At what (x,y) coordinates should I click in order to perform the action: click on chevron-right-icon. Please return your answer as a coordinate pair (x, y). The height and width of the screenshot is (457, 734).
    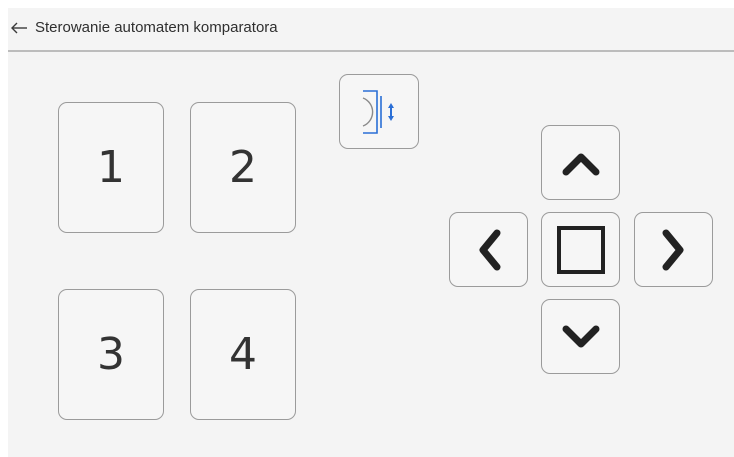
    Looking at the image, I should click on (672, 249).